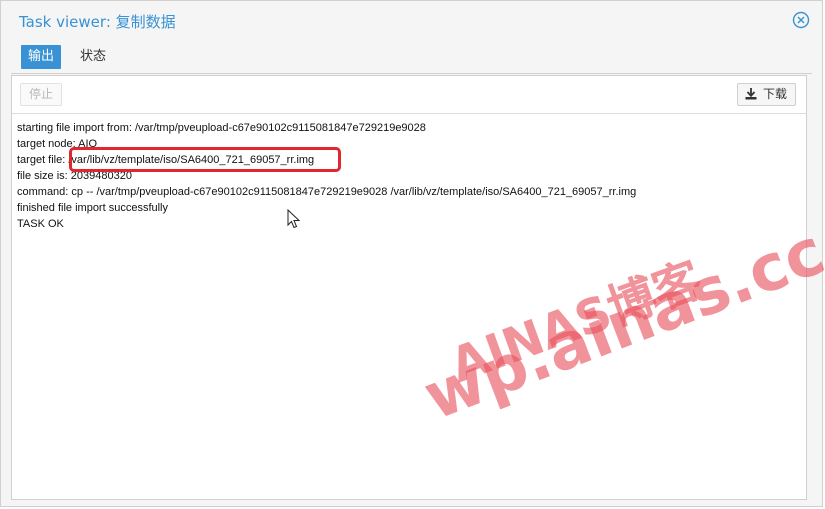  Describe the element at coordinates (411, 58) in the screenshot. I see `tab-bar: 输出 状态` at that location.